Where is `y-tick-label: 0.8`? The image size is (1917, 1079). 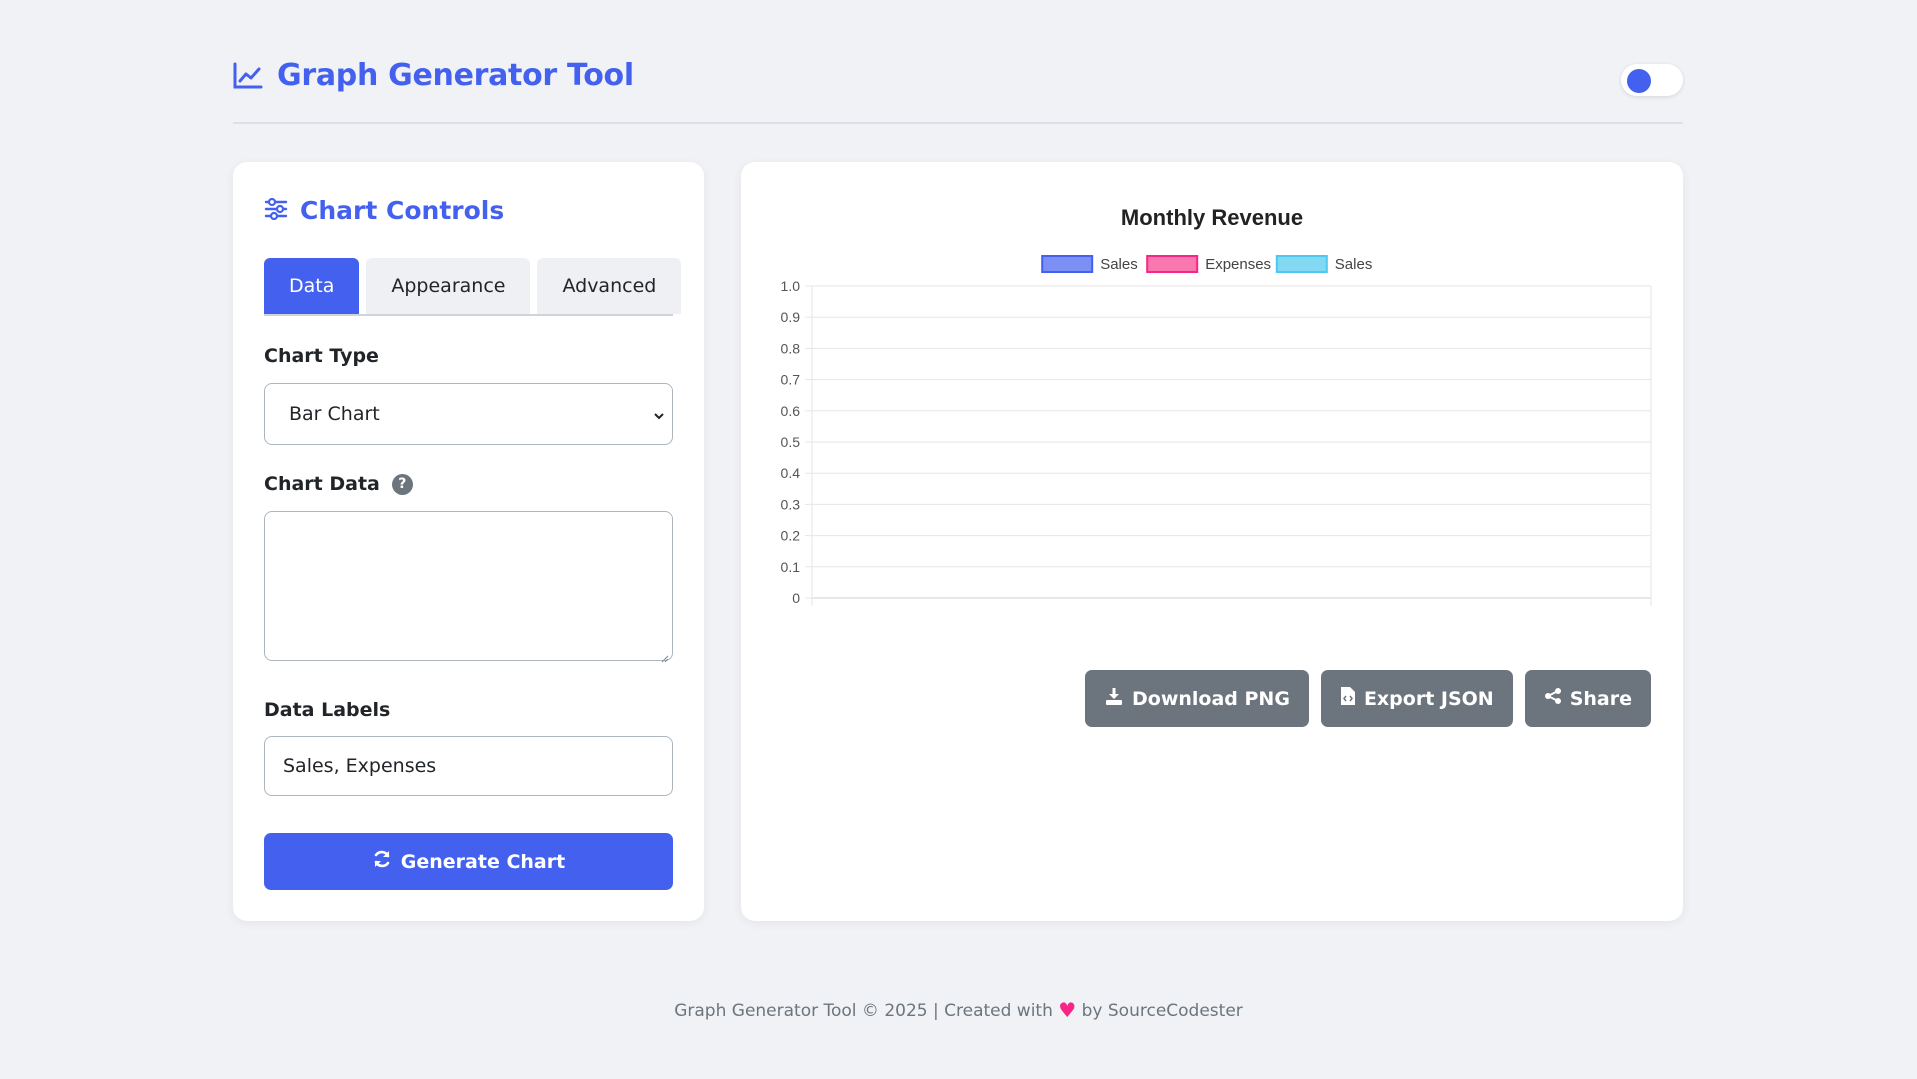
y-tick-label: 0.8 is located at coordinates (791, 348).